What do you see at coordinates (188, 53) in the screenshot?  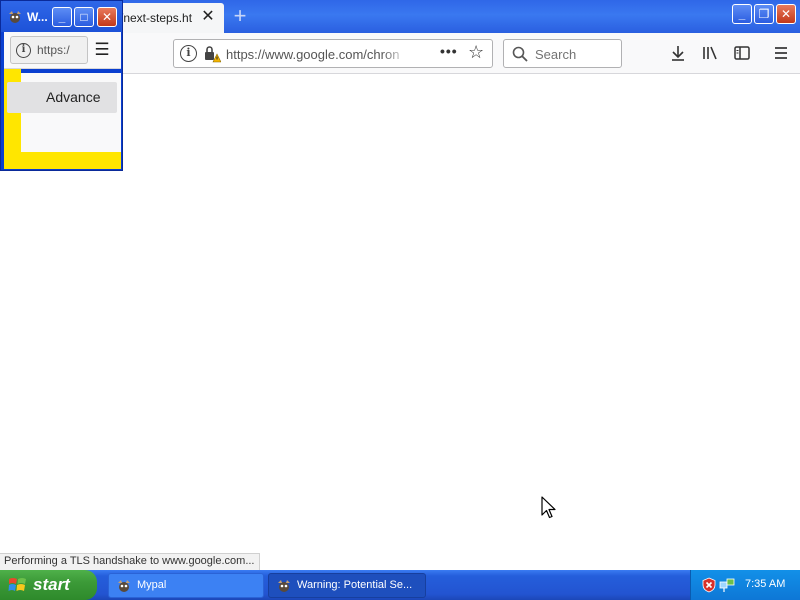 I see `site-info-icon: i` at bounding box center [188, 53].